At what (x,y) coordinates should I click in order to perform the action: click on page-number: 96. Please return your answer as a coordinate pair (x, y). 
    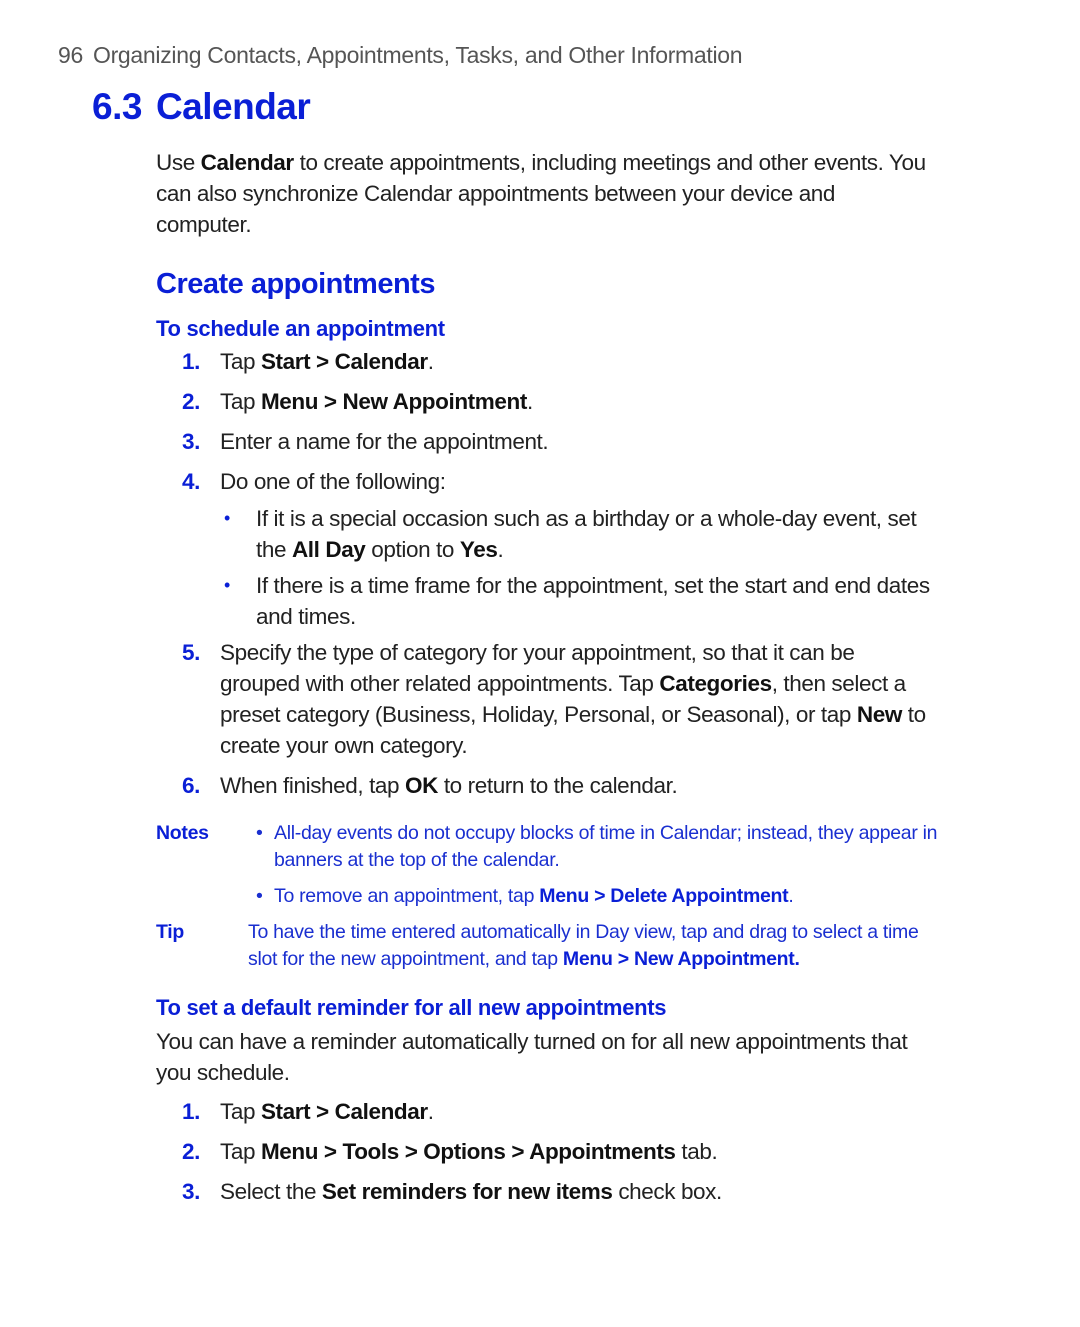
    Looking at the image, I should click on (70, 55).